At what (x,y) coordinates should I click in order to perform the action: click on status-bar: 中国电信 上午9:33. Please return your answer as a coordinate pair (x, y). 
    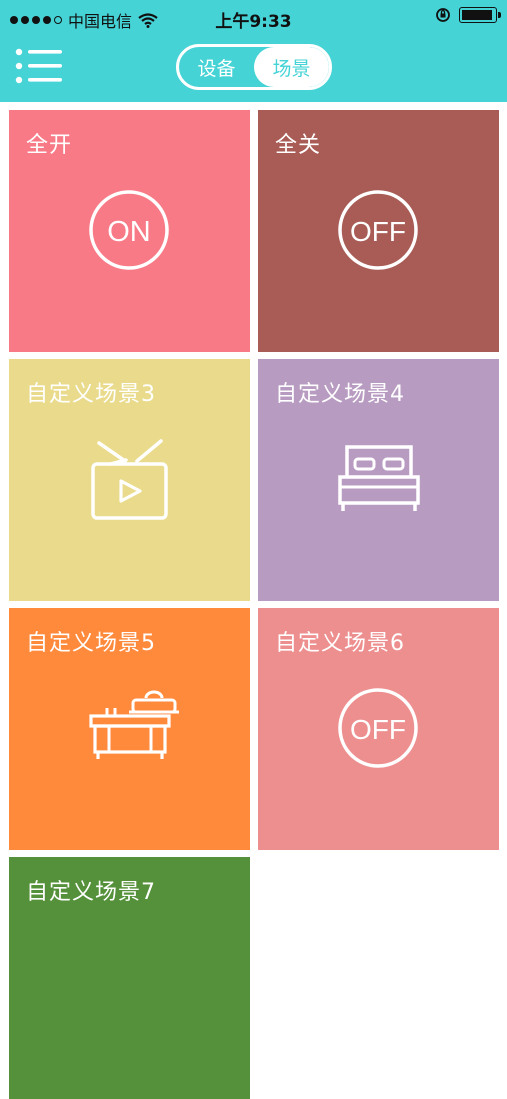
    Looking at the image, I should click on (253, 18).